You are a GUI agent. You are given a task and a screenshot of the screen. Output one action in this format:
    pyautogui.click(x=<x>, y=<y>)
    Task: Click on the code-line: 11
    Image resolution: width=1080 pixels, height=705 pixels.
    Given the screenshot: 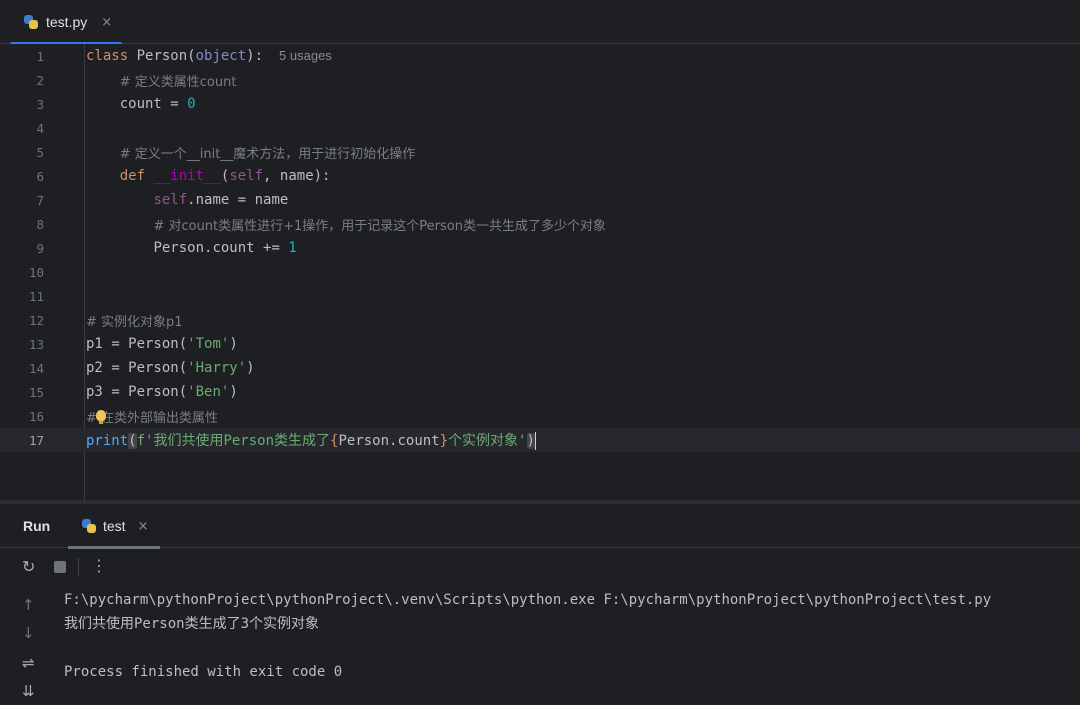 What is the action you would take?
    pyautogui.click(x=540, y=296)
    